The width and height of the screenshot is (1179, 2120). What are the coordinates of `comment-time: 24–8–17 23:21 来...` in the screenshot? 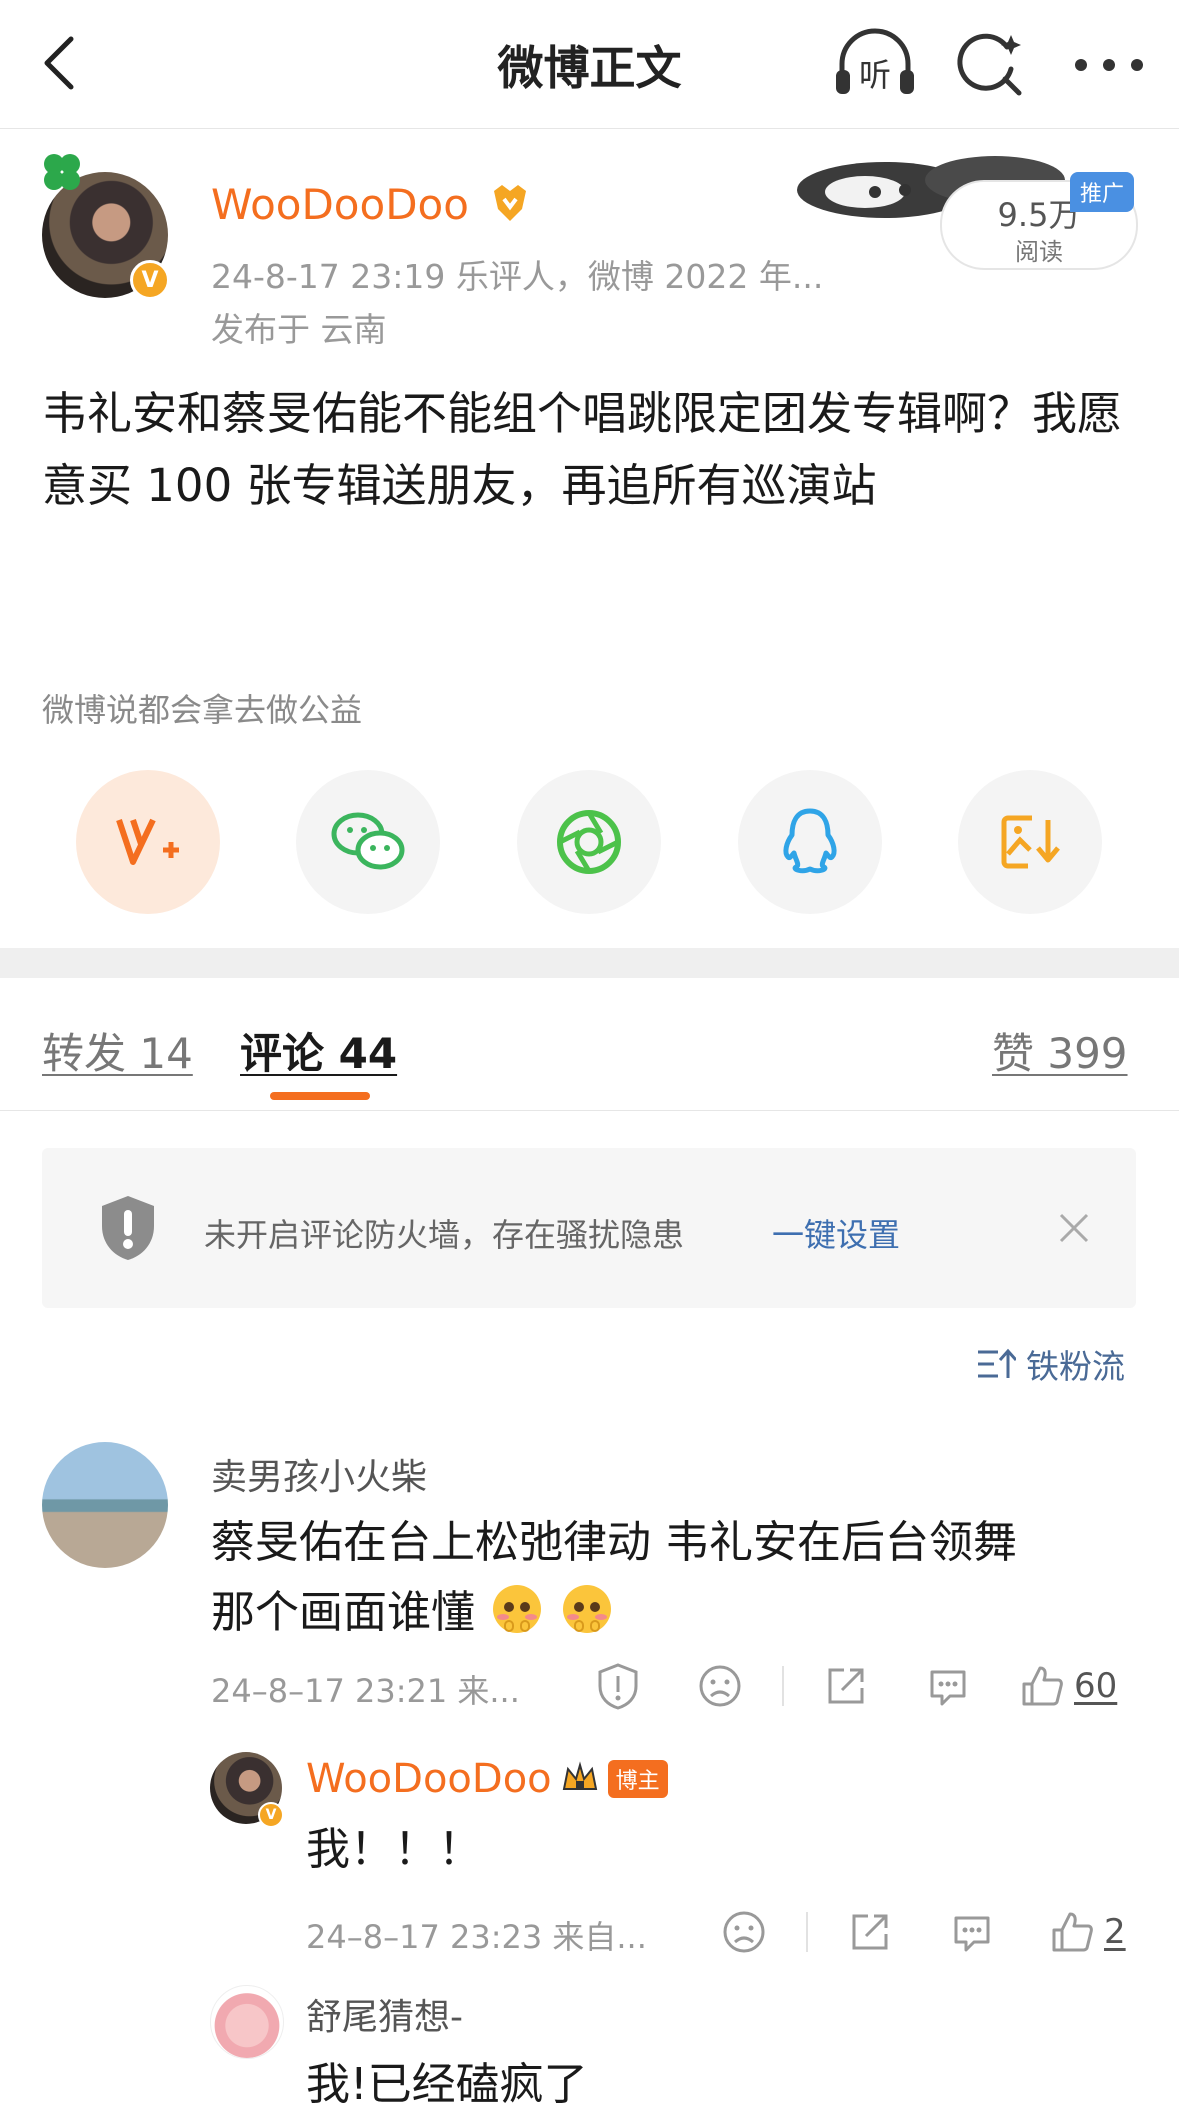 It's located at (365, 1691).